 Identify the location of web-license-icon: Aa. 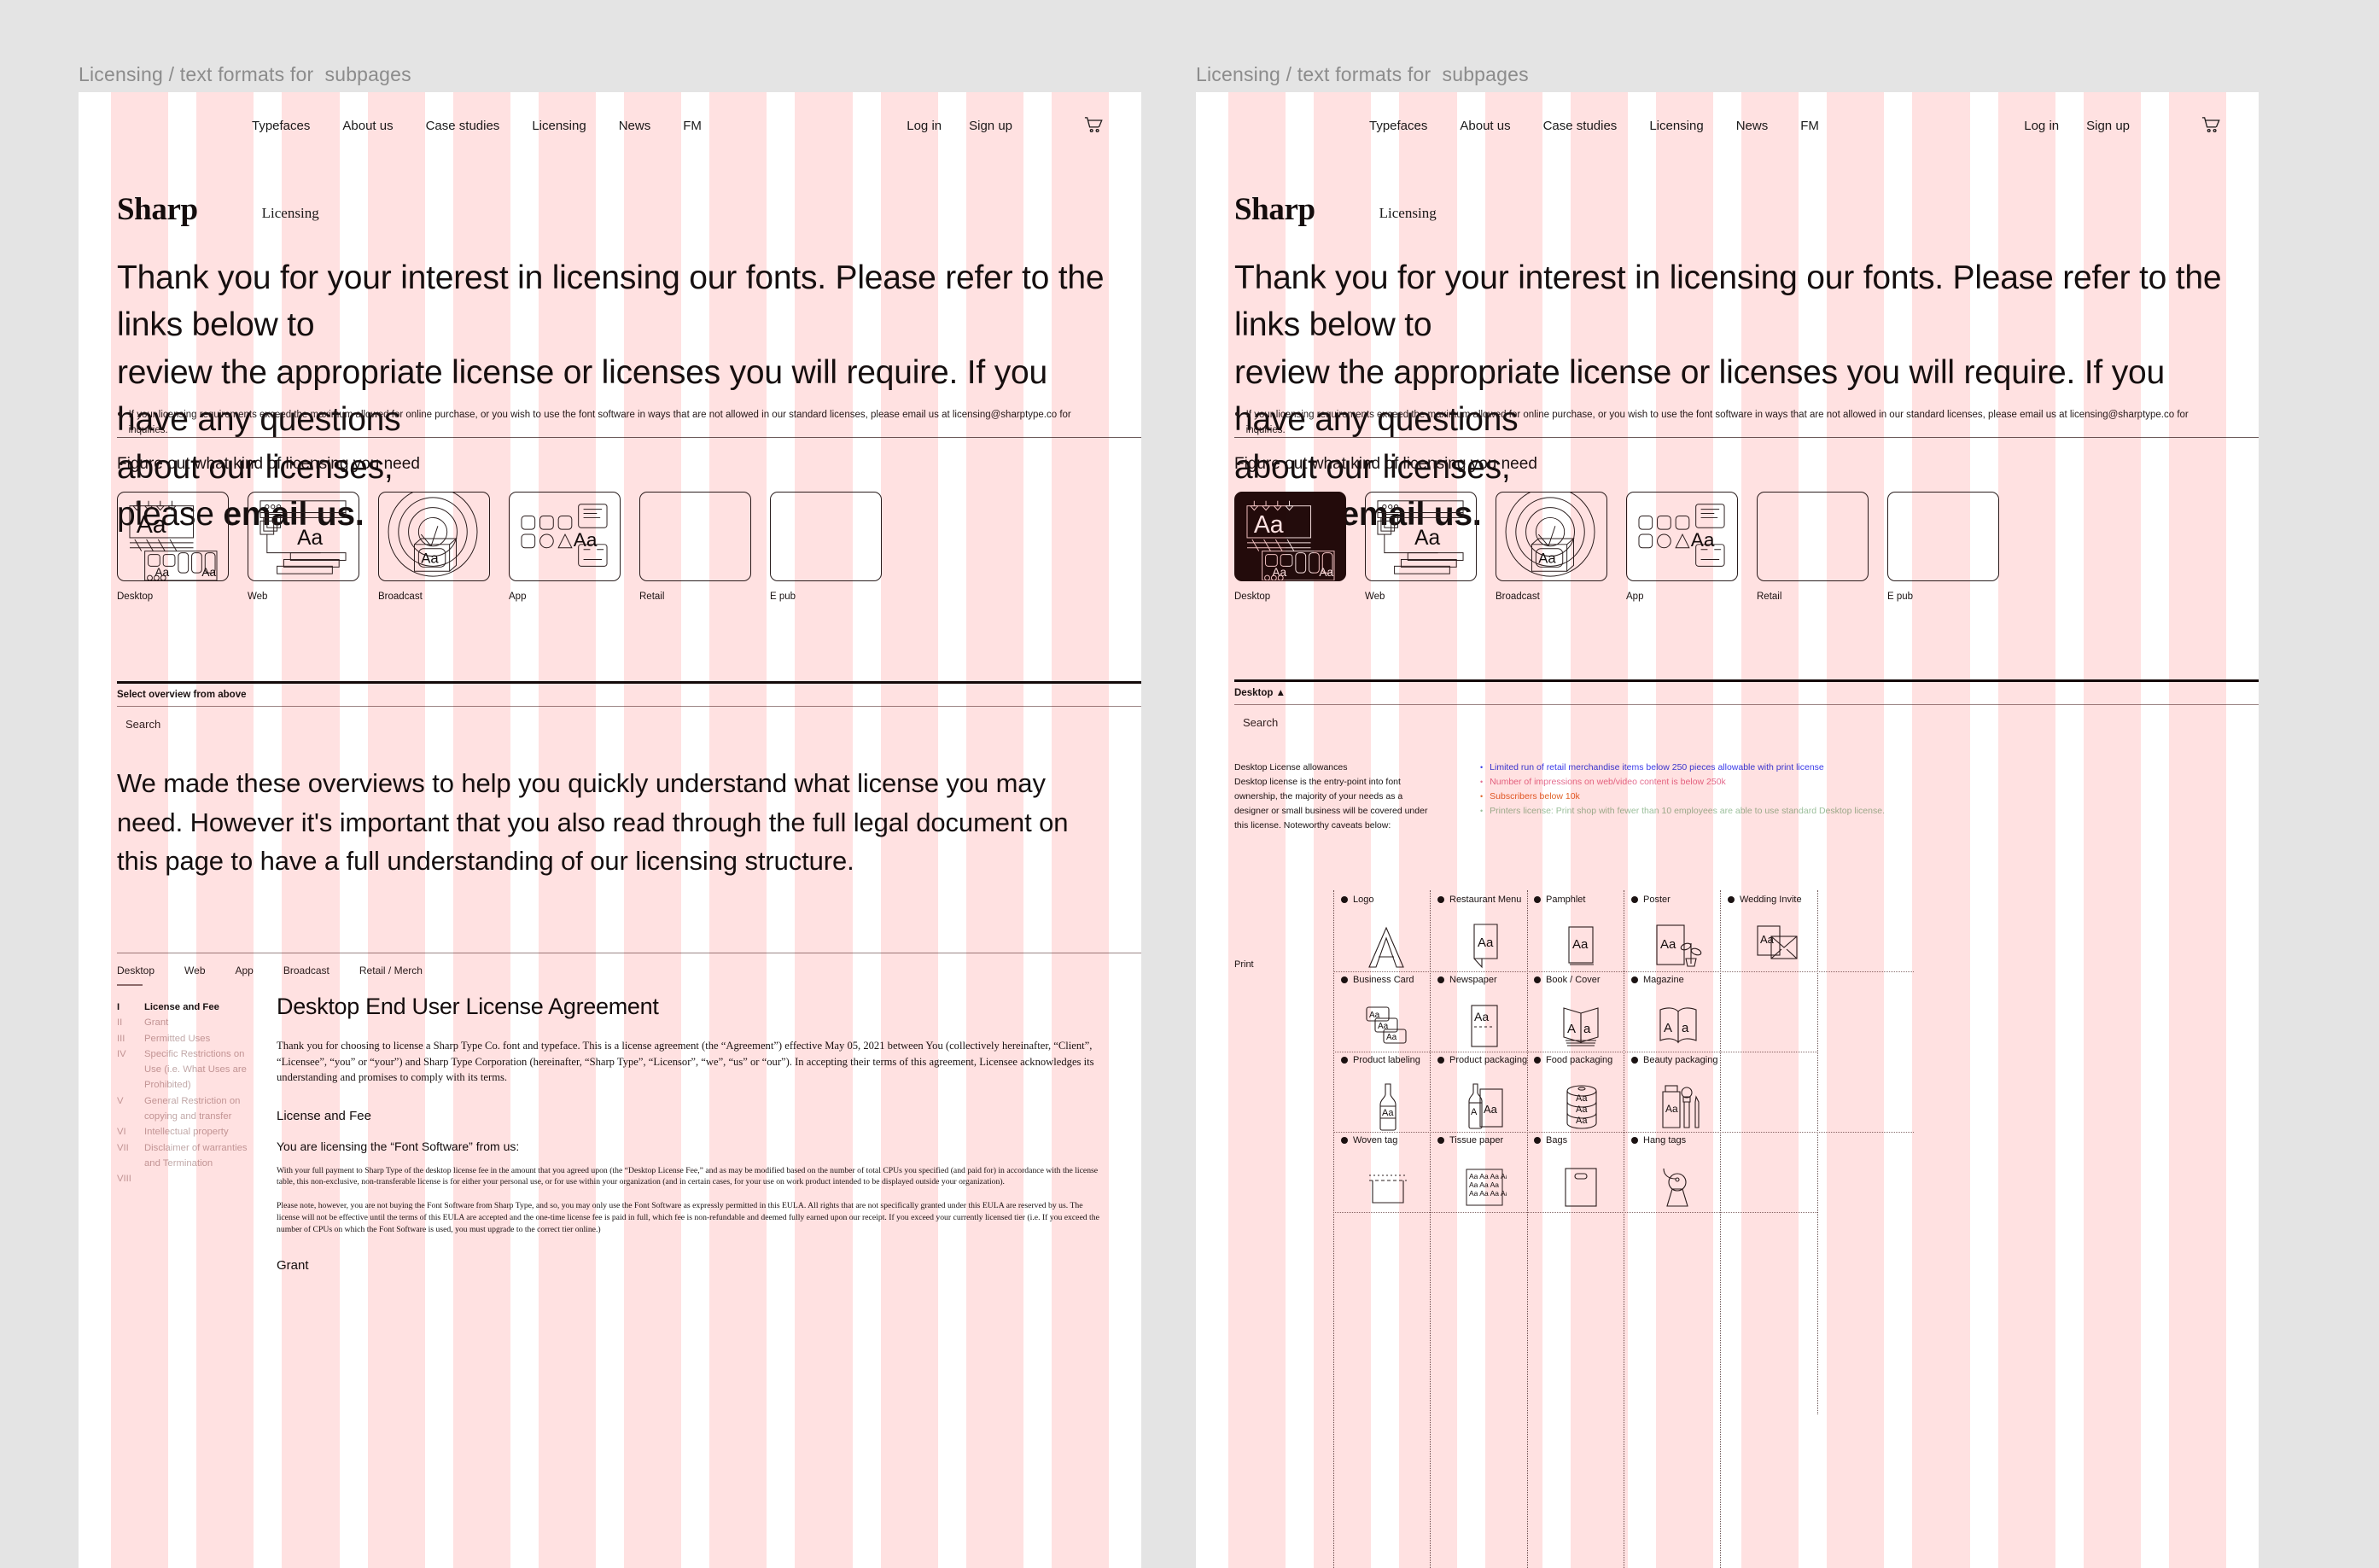
(303, 536).